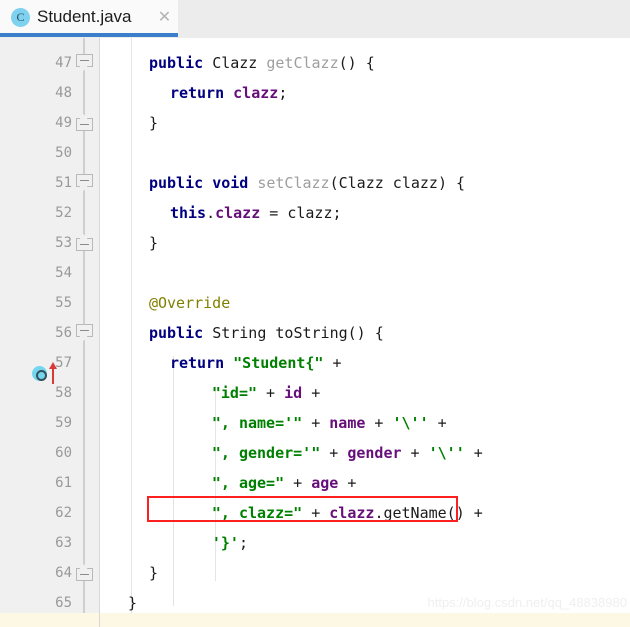 The height and width of the screenshot is (627, 630). Describe the element at coordinates (63, 153) in the screenshot. I see `line-number: 50` at that location.